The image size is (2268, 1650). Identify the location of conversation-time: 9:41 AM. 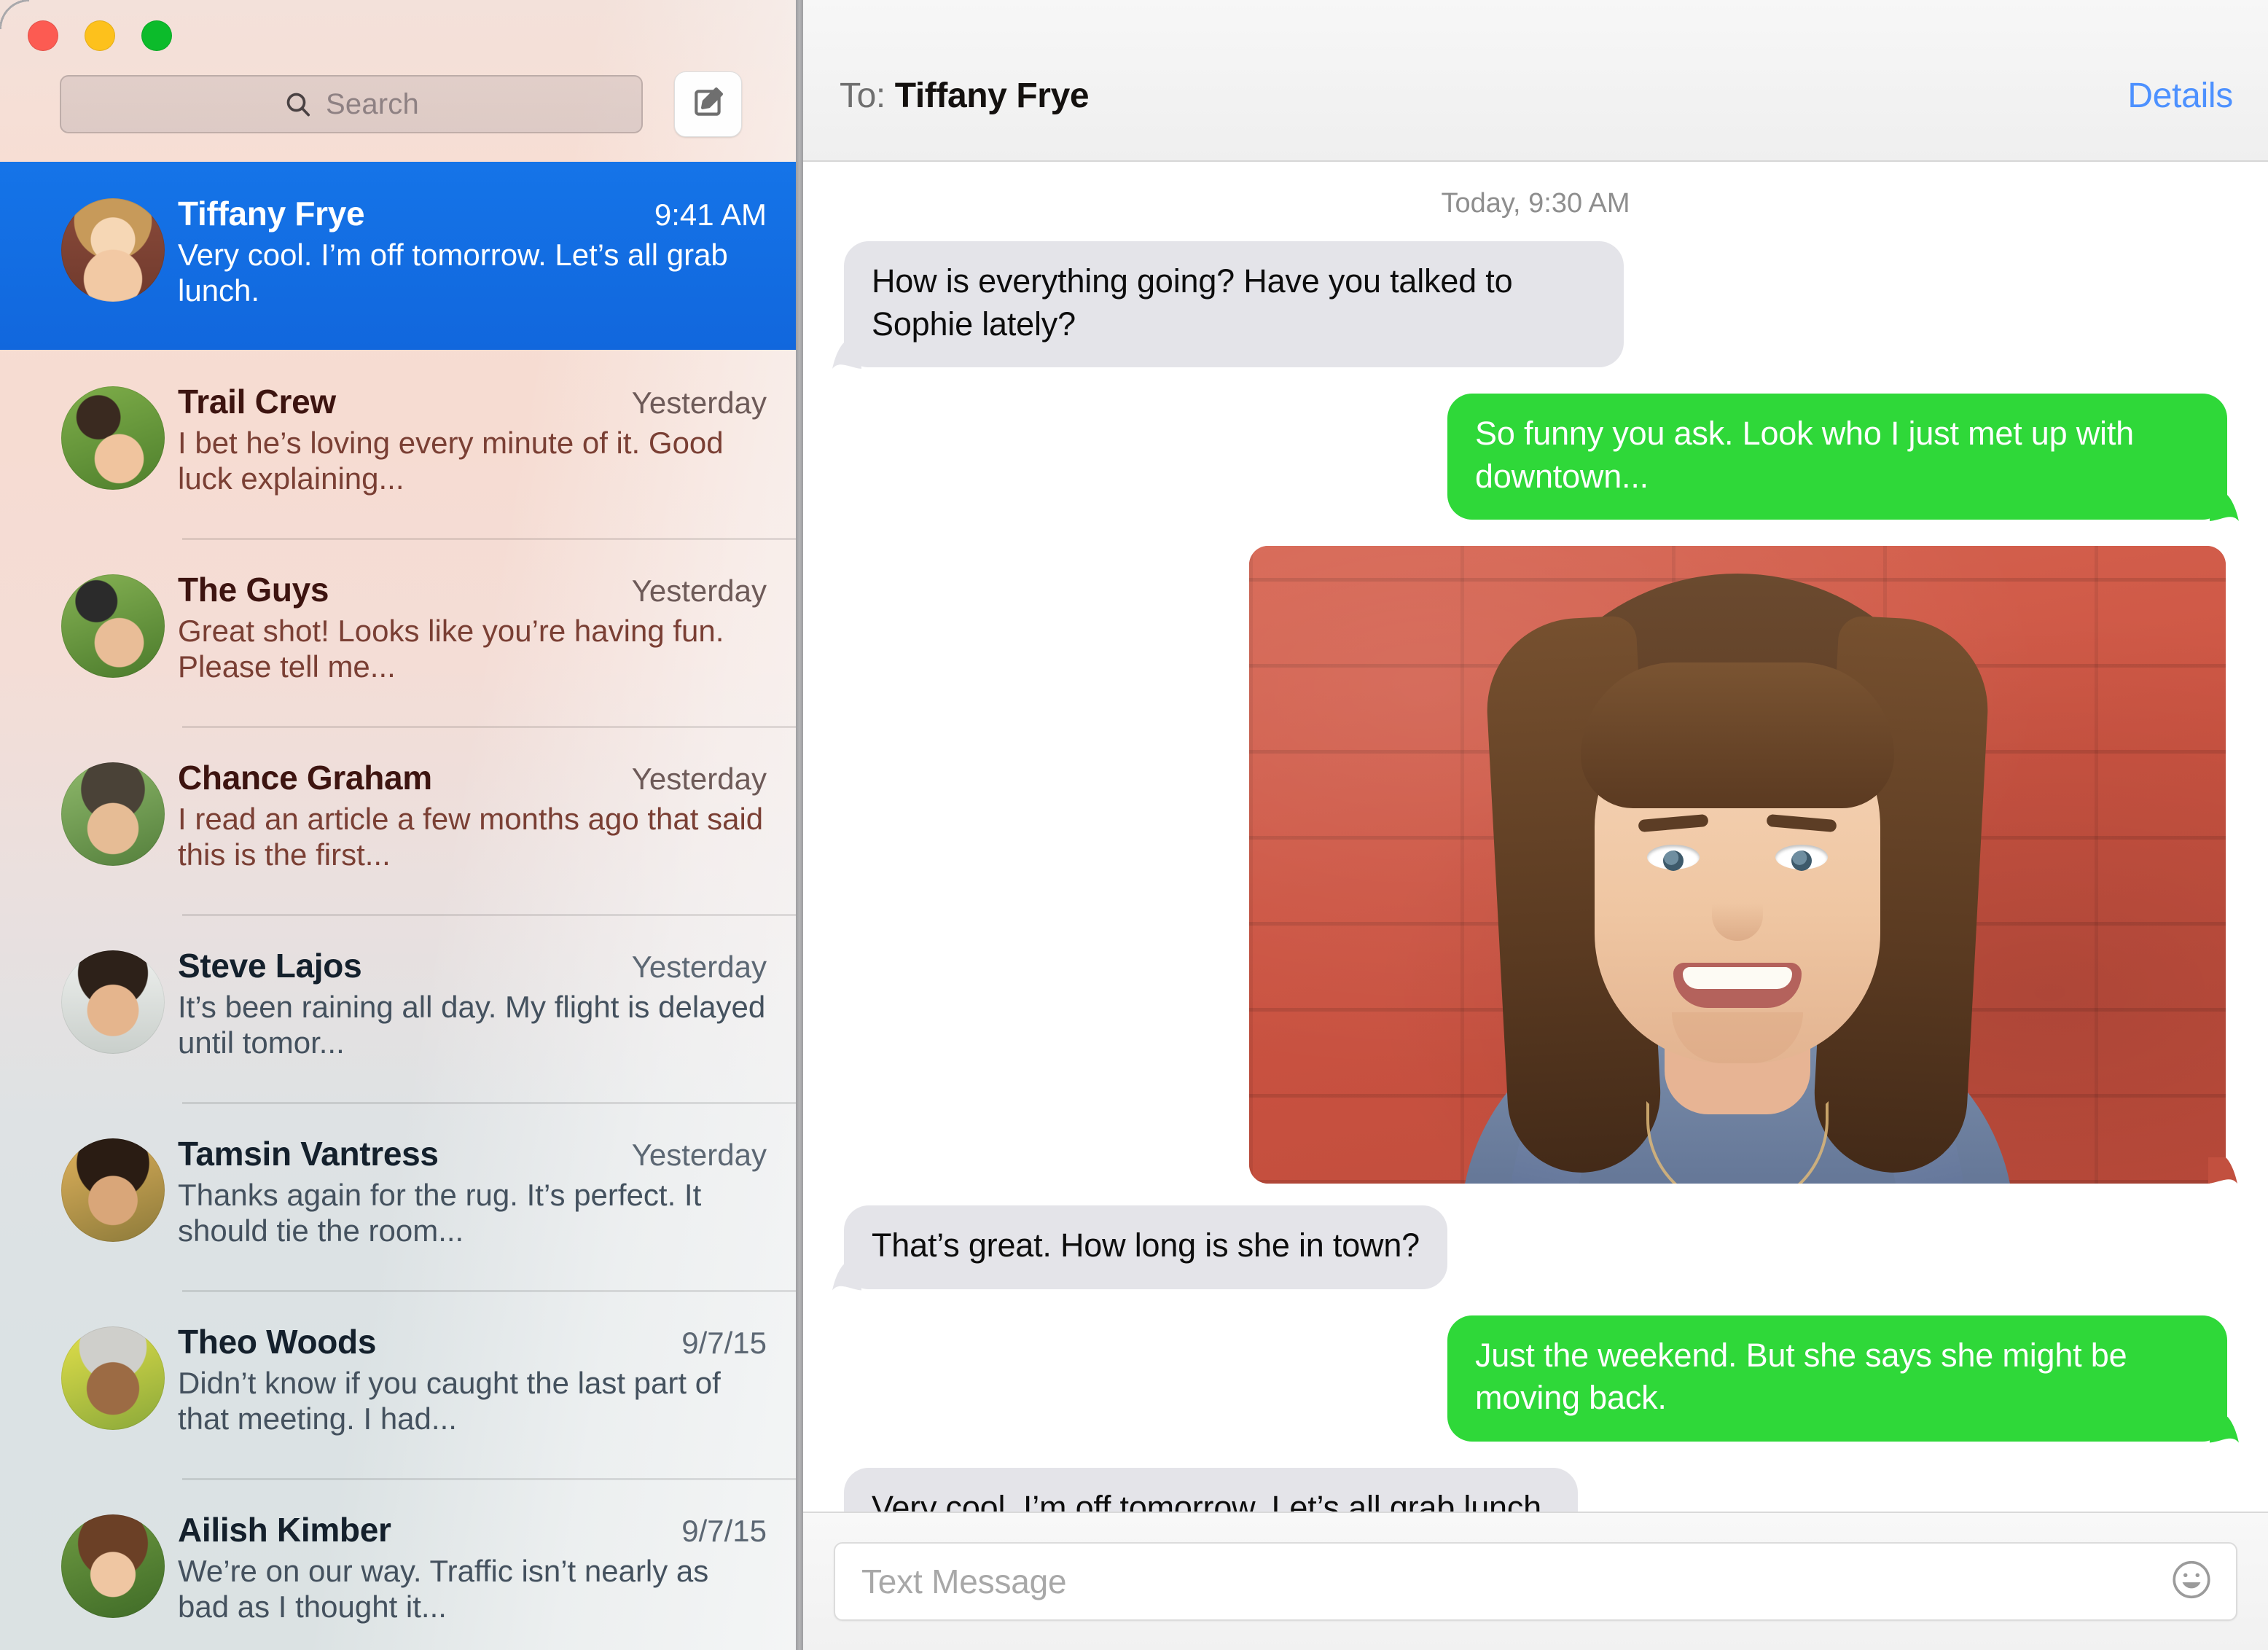
(711, 215).